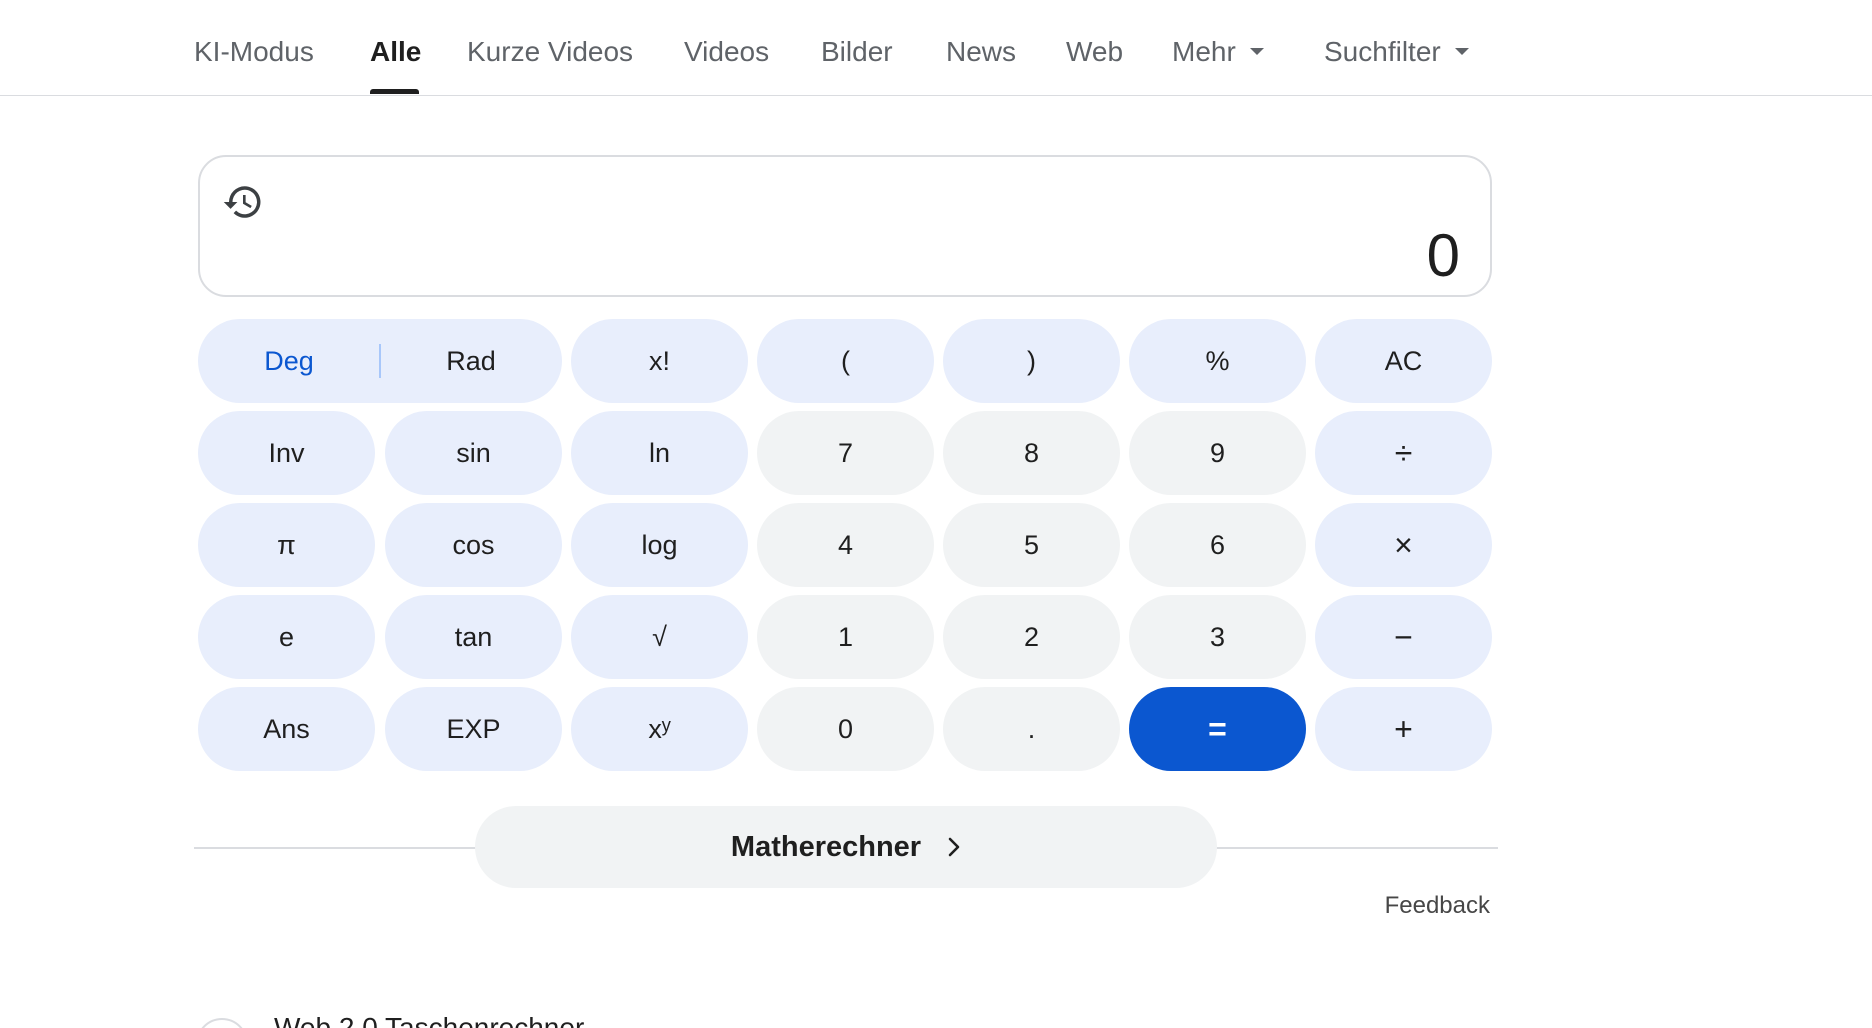  I want to click on digit-3-button: 3, so click(1217, 637).